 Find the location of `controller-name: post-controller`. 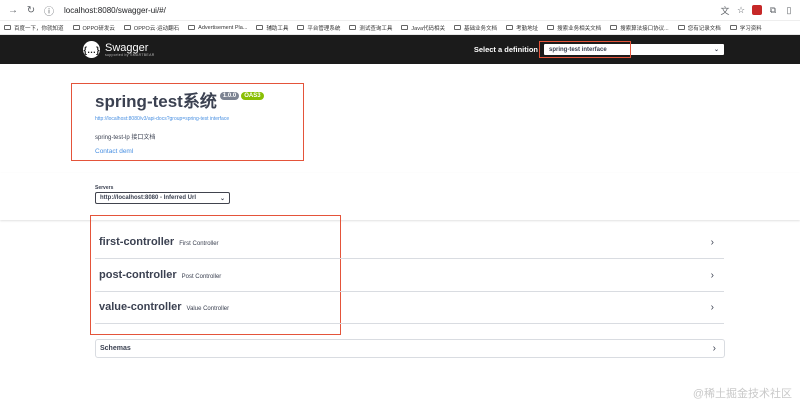

controller-name: post-controller is located at coordinates (138, 275).